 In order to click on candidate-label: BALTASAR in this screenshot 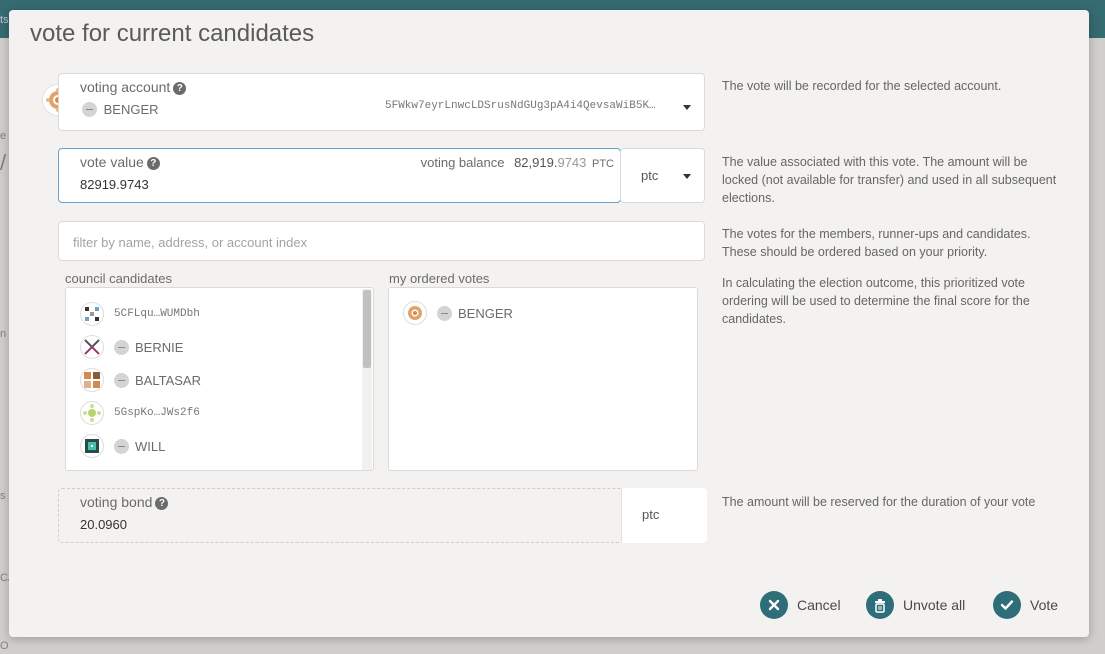, I will do `click(168, 380)`.